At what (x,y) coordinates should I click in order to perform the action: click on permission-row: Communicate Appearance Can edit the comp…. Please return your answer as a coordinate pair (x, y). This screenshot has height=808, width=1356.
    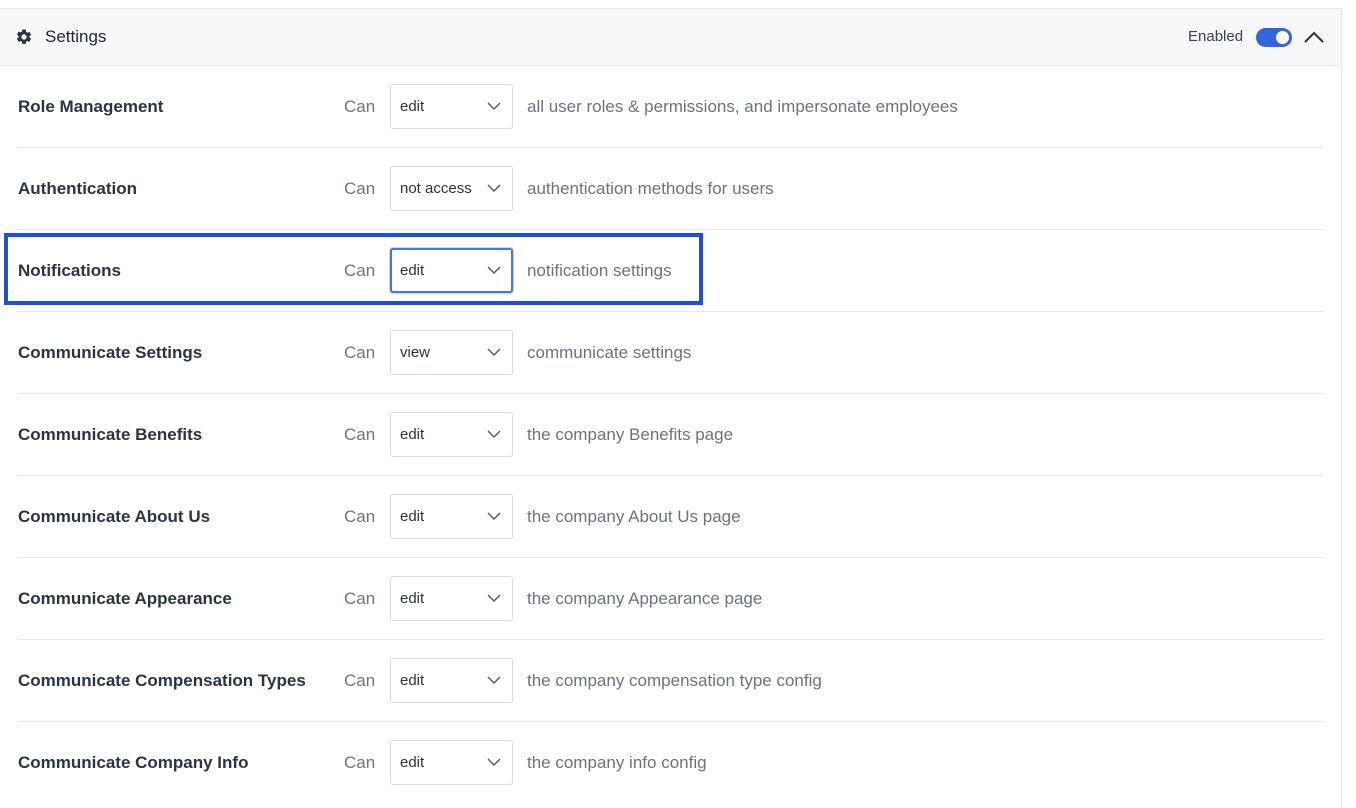
    Looking at the image, I should click on (671, 599).